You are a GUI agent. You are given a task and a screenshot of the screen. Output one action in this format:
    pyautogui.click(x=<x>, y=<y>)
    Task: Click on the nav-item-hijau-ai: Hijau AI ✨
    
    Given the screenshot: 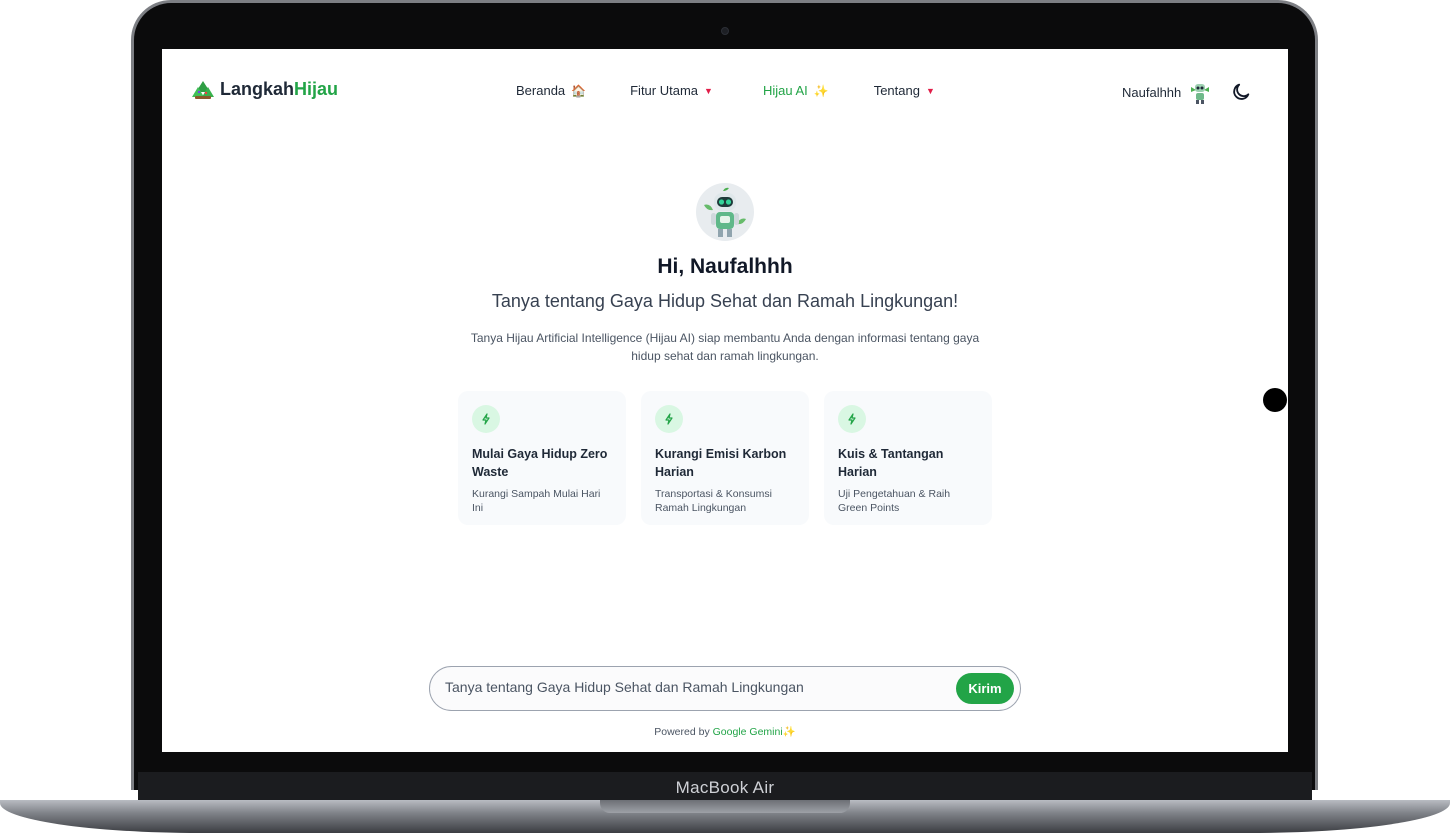 What is the action you would take?
    pyautogui.click(x=796, y=90)
    